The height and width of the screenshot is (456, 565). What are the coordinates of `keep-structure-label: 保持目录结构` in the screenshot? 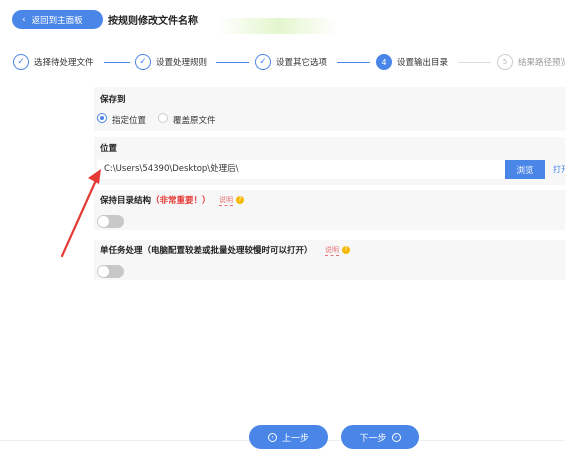 It's located at (126, 201).